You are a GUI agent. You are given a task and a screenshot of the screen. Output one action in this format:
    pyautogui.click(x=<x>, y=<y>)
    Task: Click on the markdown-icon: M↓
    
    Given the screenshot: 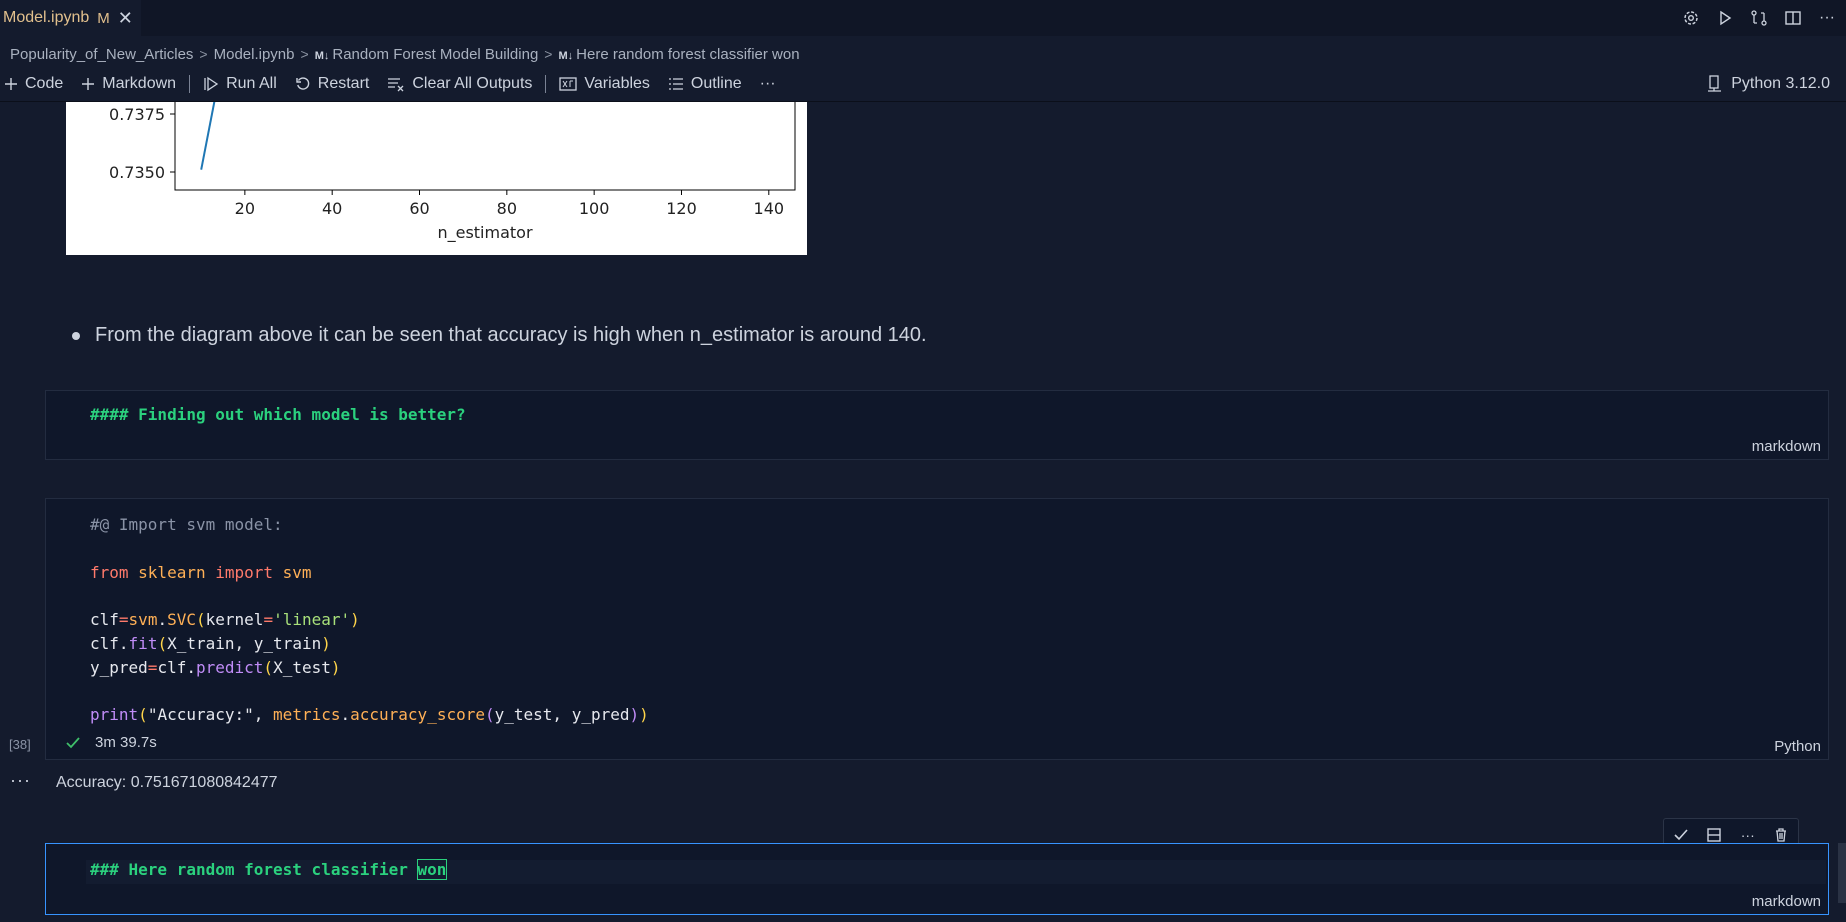 What is the action you would take?
    pyautogui.click(x=322, y=55)
    